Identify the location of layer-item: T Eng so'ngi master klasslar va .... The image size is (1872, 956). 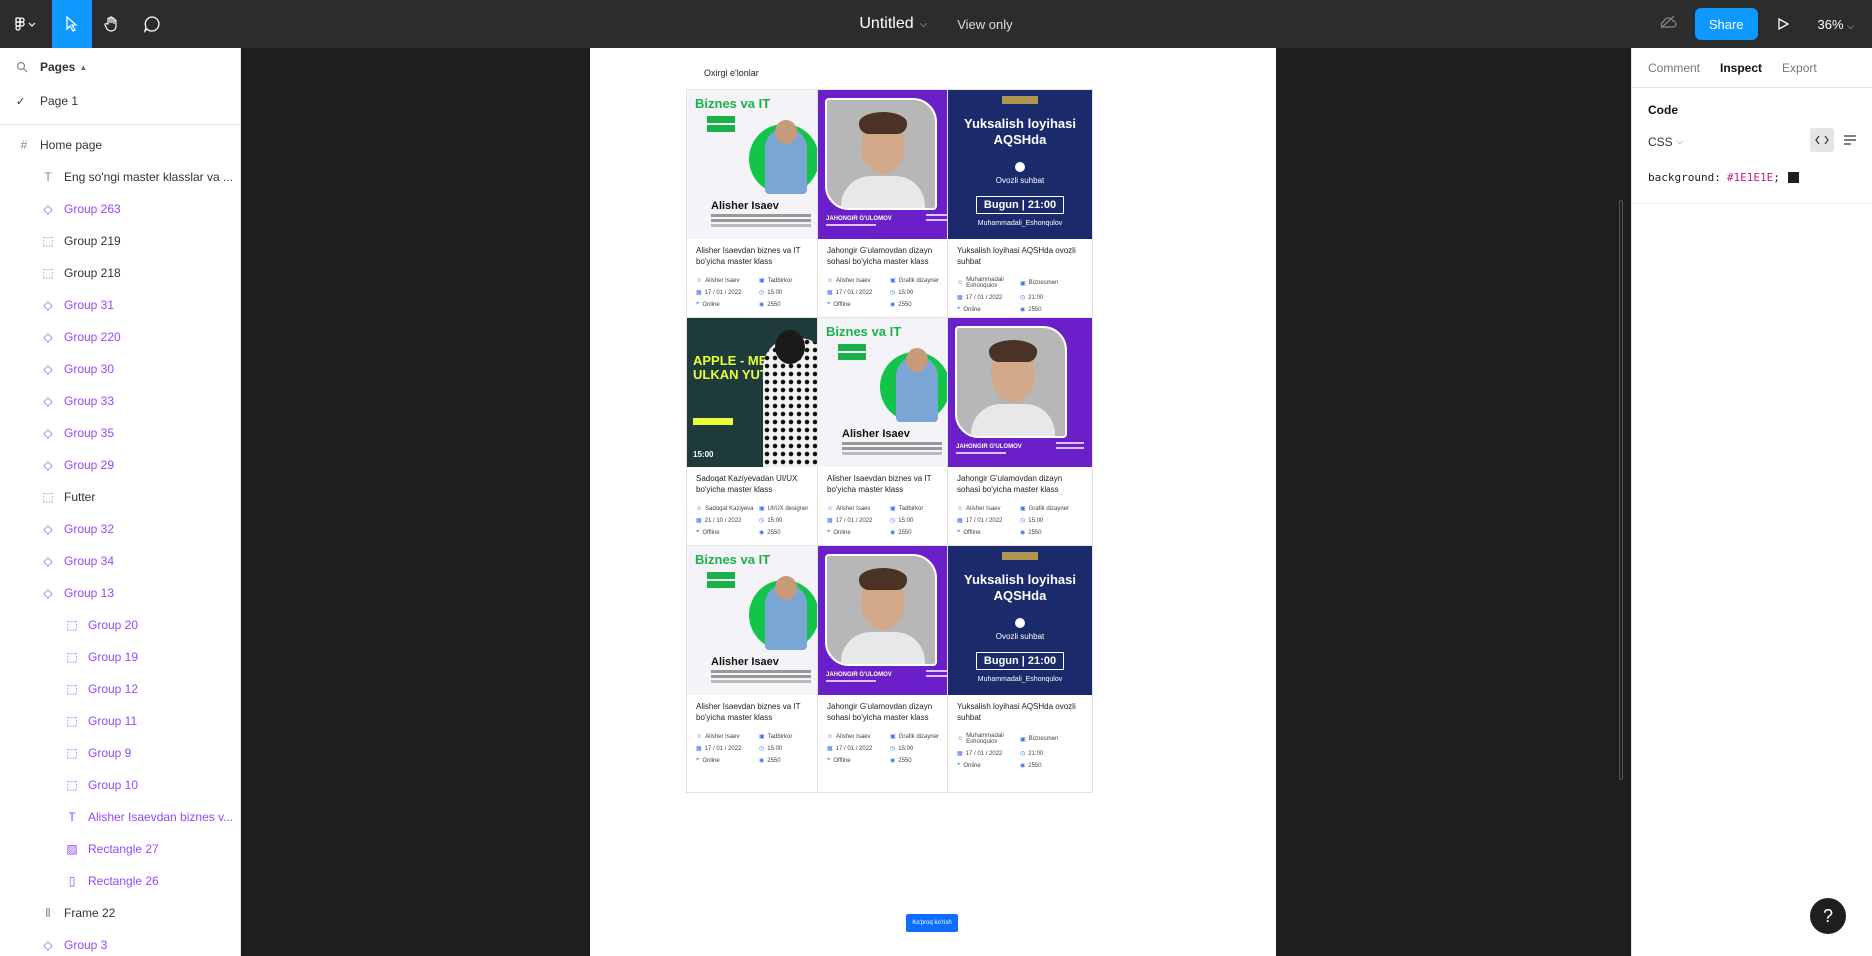
(120, 177).